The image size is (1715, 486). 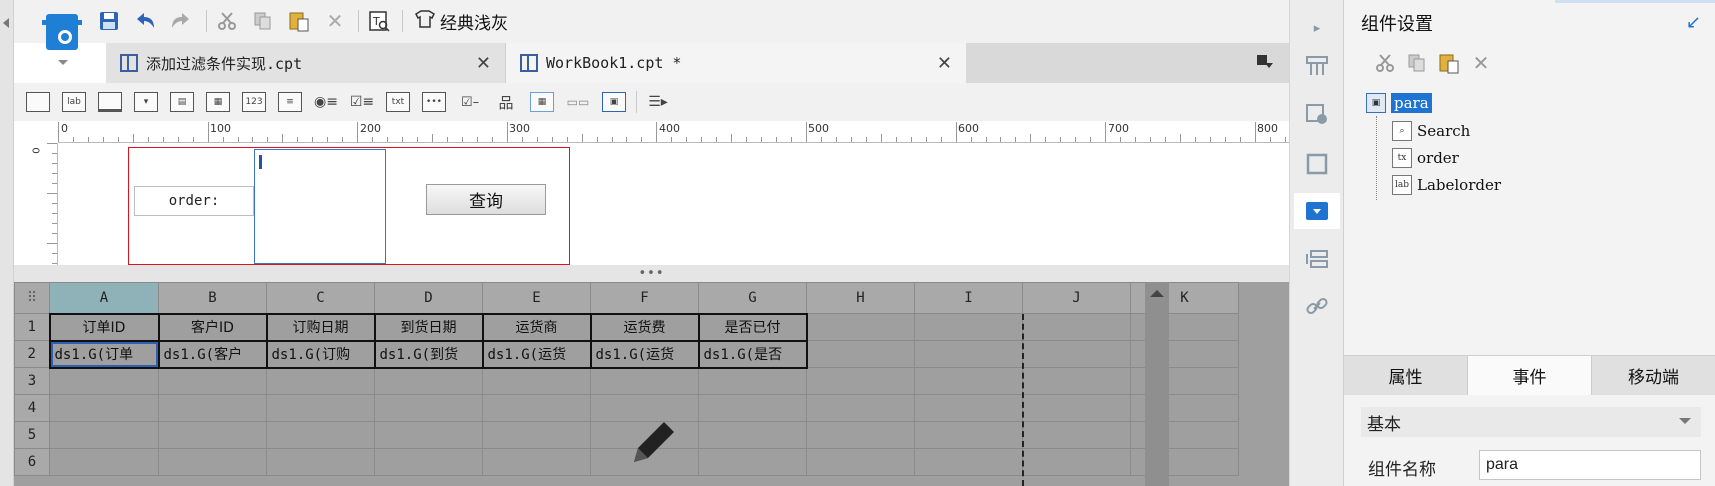 I want to click on tree-node-order: tx order, so click(x=1425, y=158).